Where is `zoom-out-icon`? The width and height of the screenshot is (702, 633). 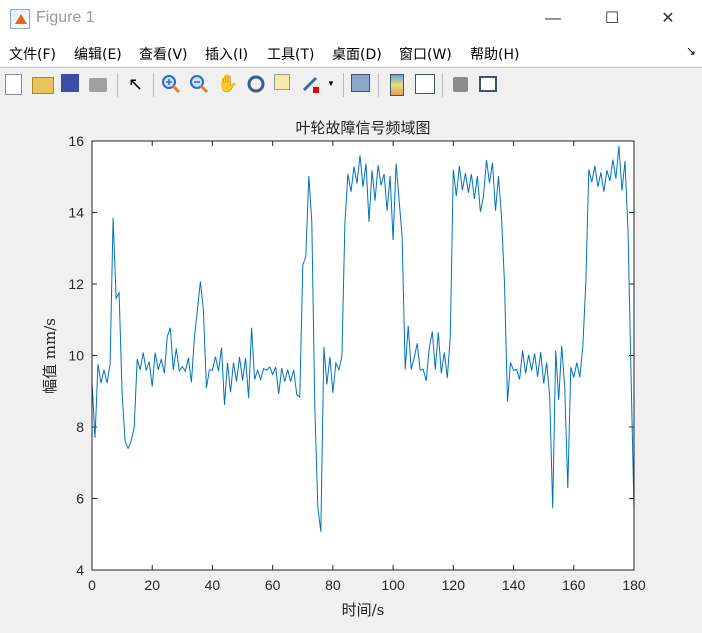 zoom-out-icon is located at coordinates (199, 84).